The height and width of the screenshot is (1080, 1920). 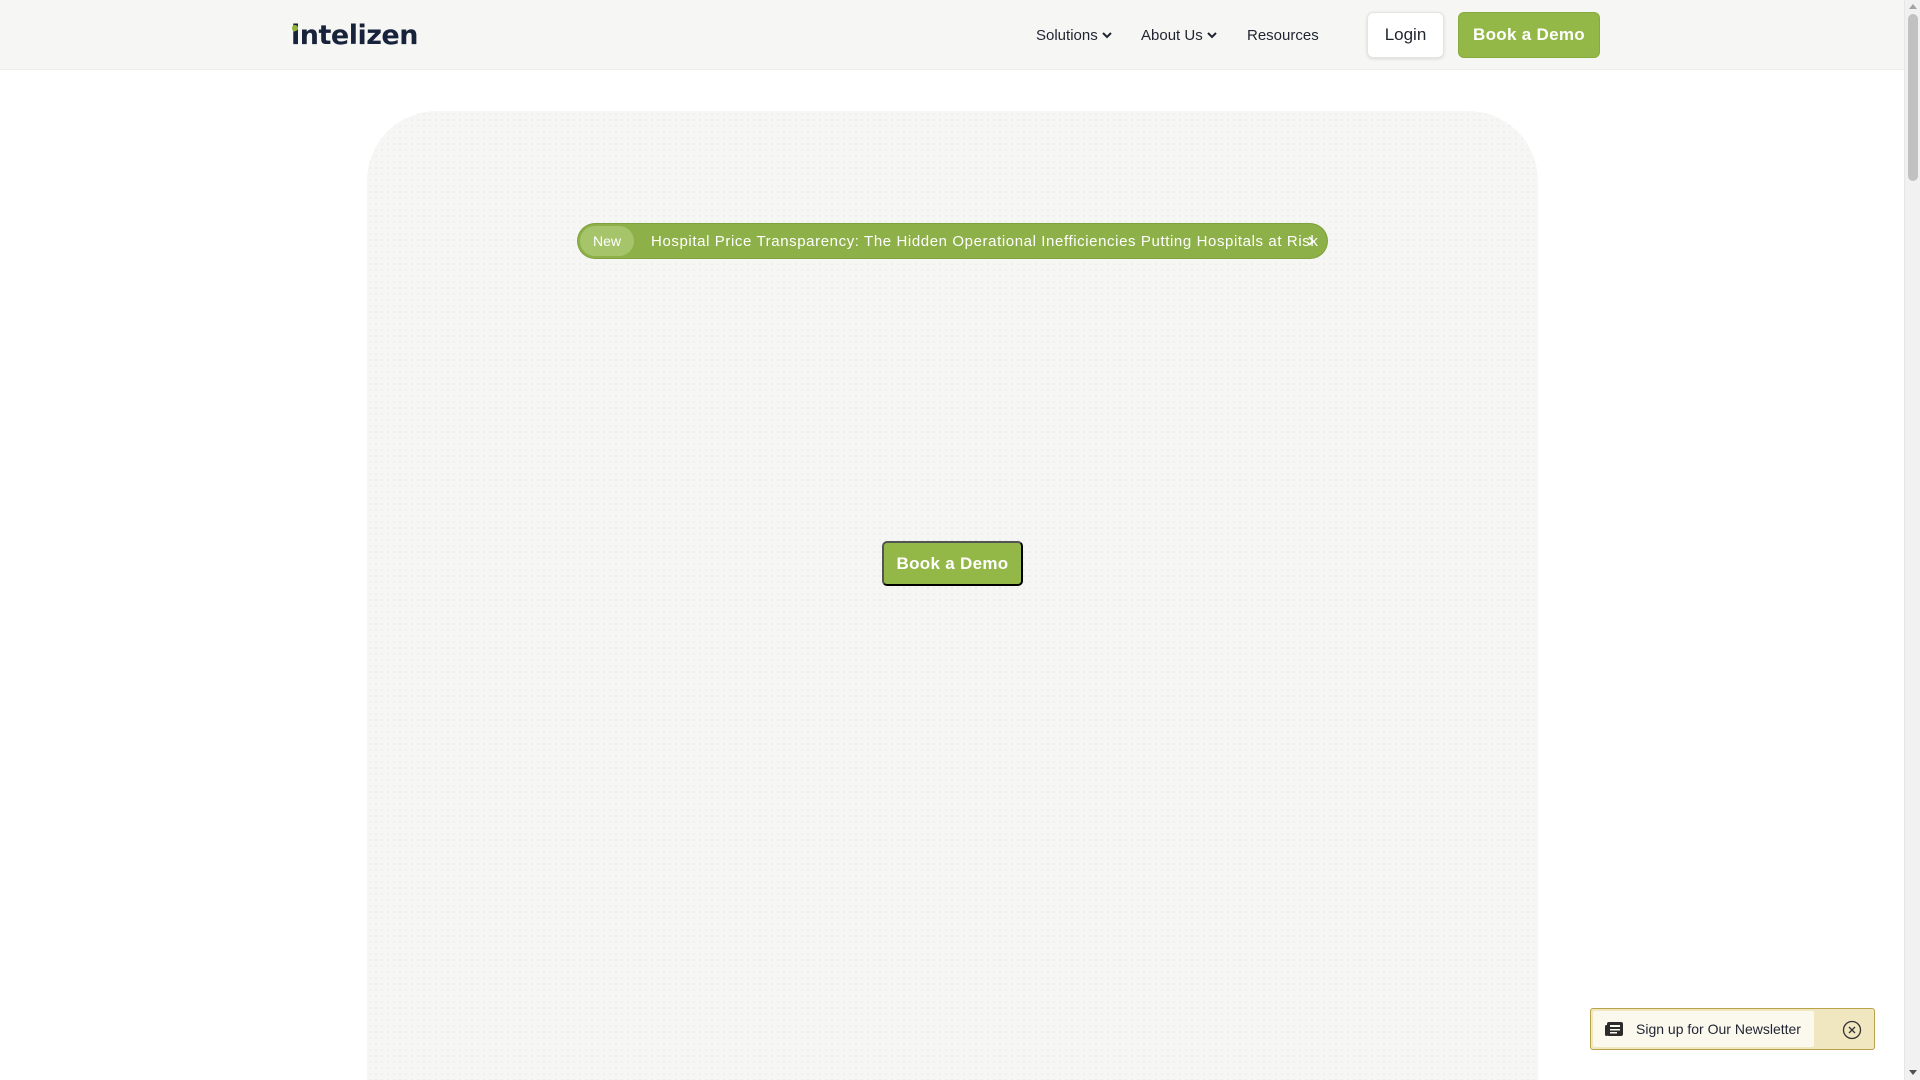 I want to click on book-demo-header-button: Book a Demo, so click(x=1529, y=35).